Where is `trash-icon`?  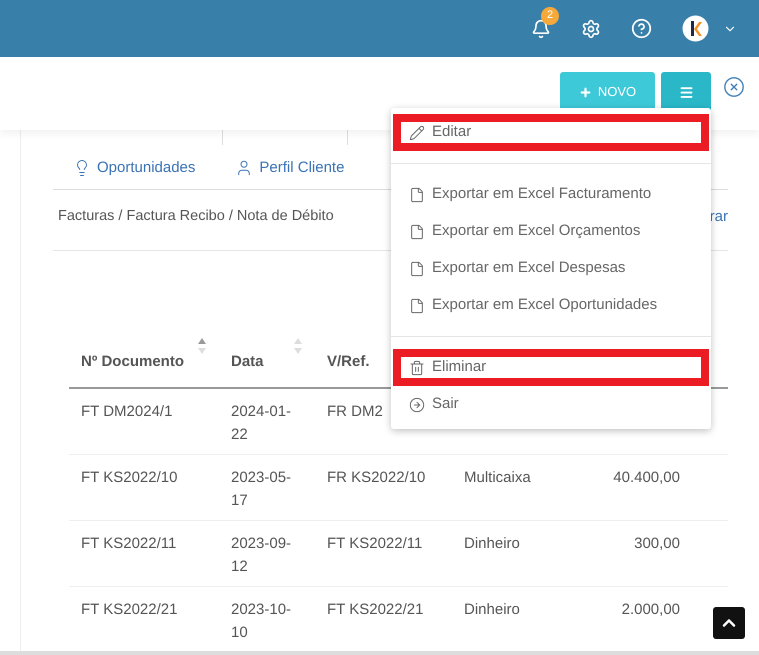
trash-icon is located at coordinates (417, 368).